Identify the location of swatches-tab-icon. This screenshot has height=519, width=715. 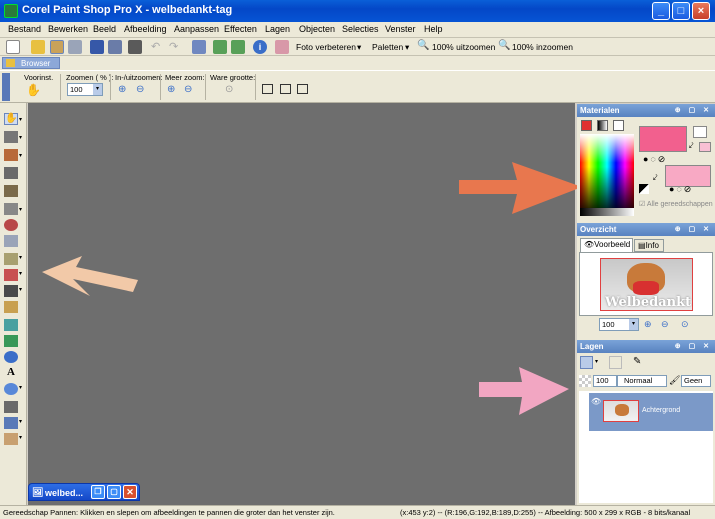
(618, 125).